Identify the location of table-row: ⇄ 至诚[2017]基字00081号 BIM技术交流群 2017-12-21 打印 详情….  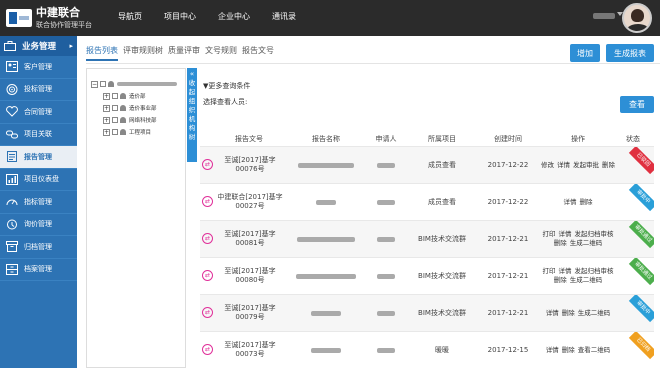
(427, 238).